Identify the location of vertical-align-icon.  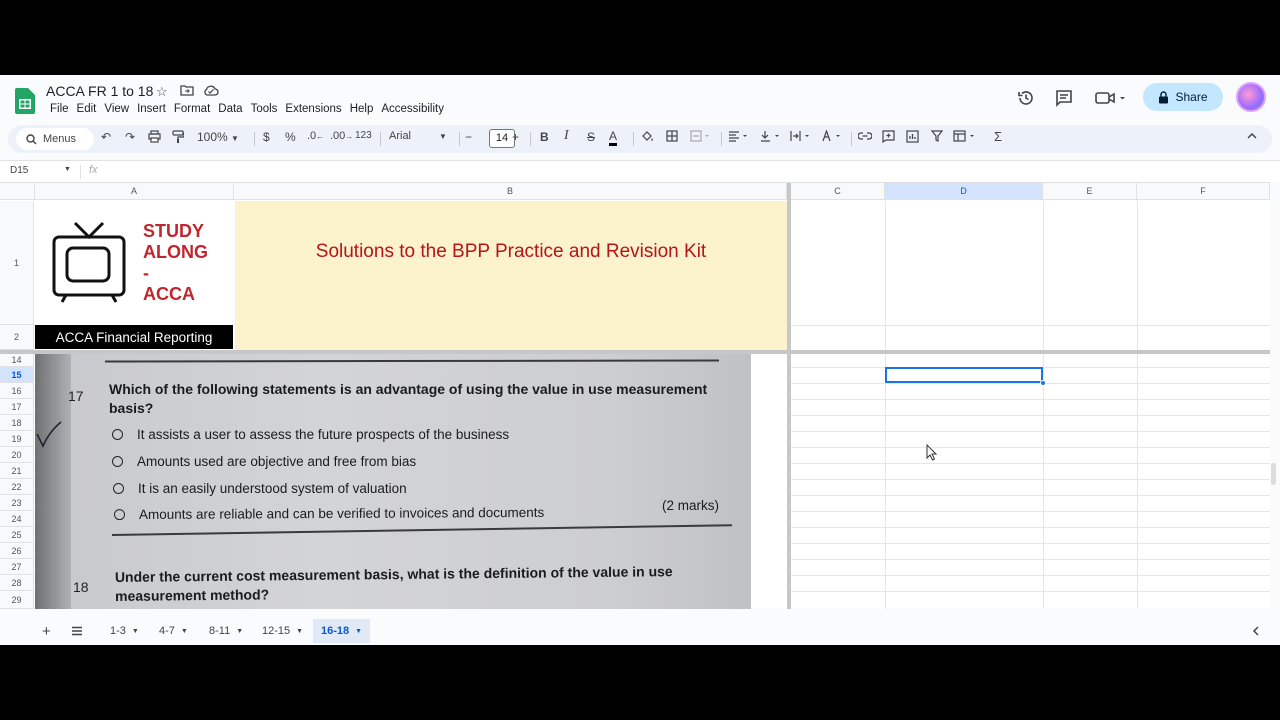
(771, 137).